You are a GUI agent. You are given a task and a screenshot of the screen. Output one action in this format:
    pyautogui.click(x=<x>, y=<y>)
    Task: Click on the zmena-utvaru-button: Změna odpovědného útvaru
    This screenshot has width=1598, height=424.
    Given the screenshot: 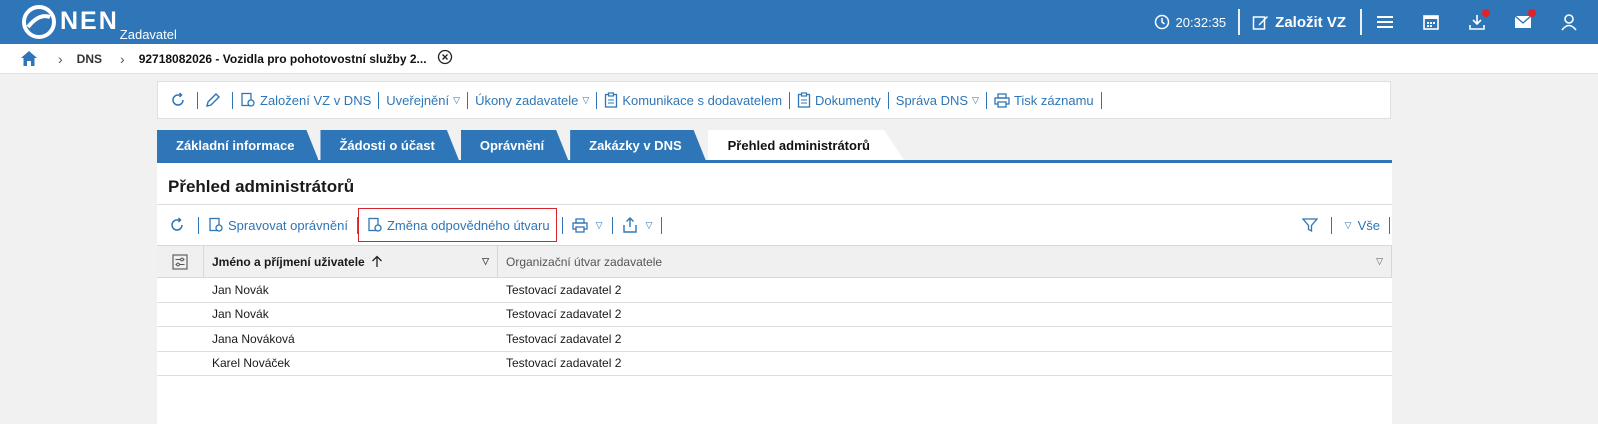 What is the action you would take?
    pyautogui.click(x=458, y=225)
    